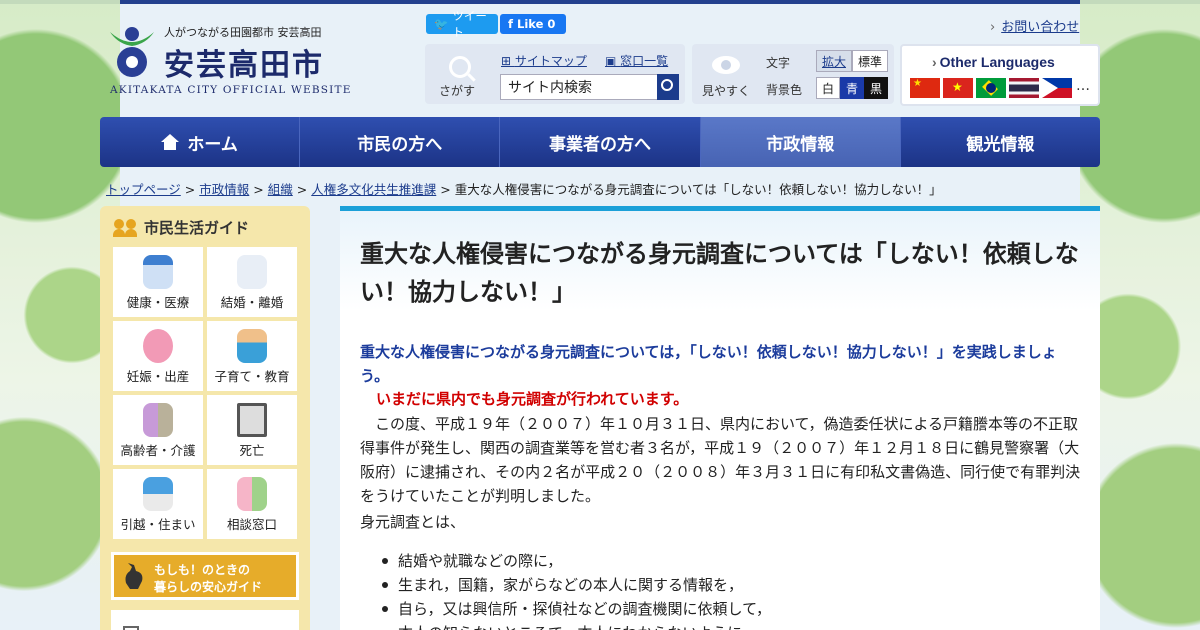 This screenshot has width=1200, height=630. What do you see at coordinates (224, 189) in the screenshot?
I see `breadcrumb-city-info: 市政情報` at bounding box center [224, 189].